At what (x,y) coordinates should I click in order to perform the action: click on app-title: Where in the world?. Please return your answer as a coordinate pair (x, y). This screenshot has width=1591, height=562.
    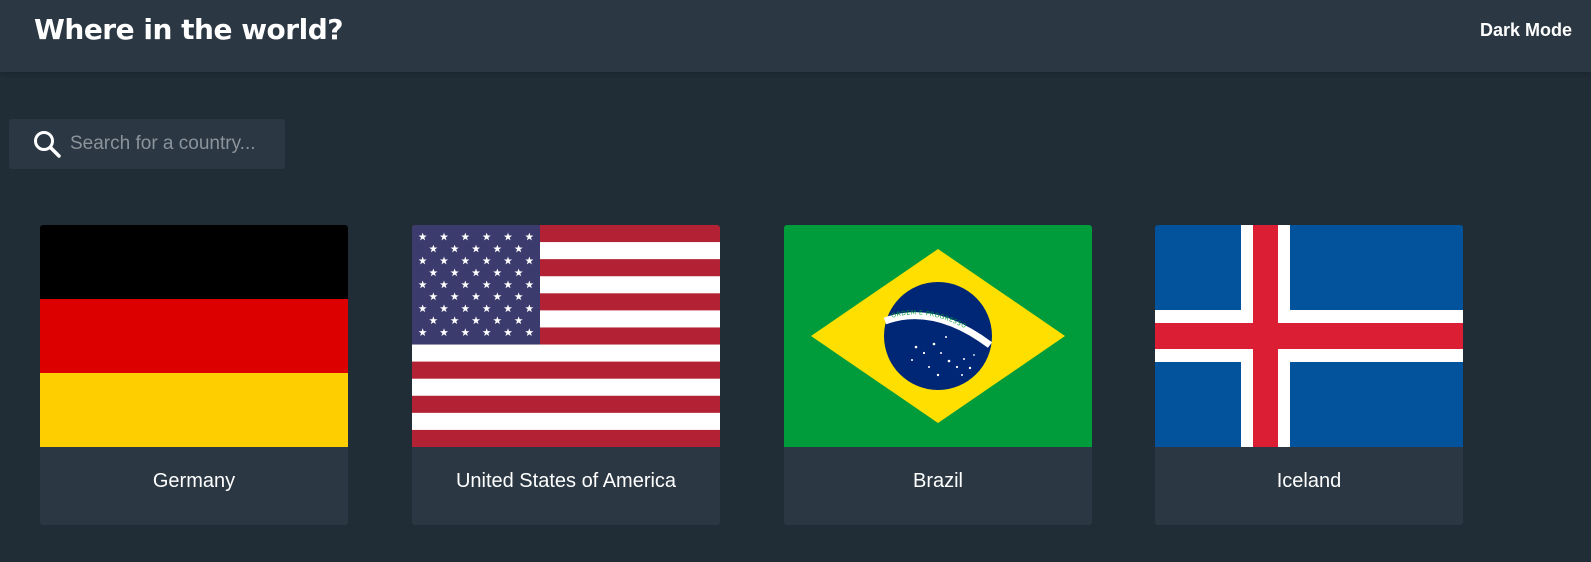
    Looking at the image, I should click on (189, 29).